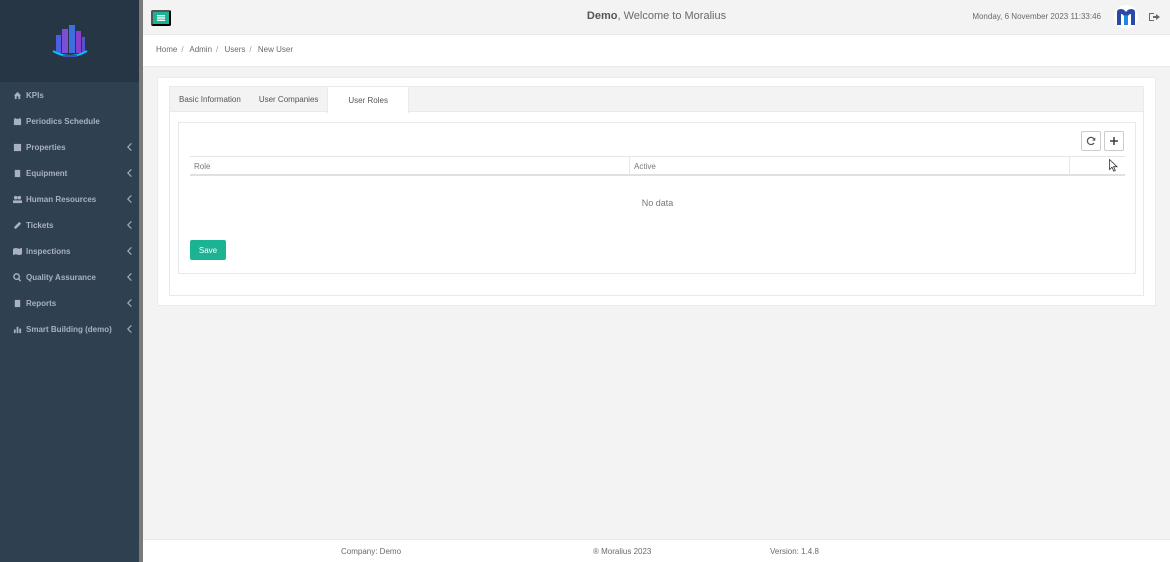  Describe the element at coordinates (368, 100) in the screenshot. I see `tab-user-roles: User Roles` at that location.